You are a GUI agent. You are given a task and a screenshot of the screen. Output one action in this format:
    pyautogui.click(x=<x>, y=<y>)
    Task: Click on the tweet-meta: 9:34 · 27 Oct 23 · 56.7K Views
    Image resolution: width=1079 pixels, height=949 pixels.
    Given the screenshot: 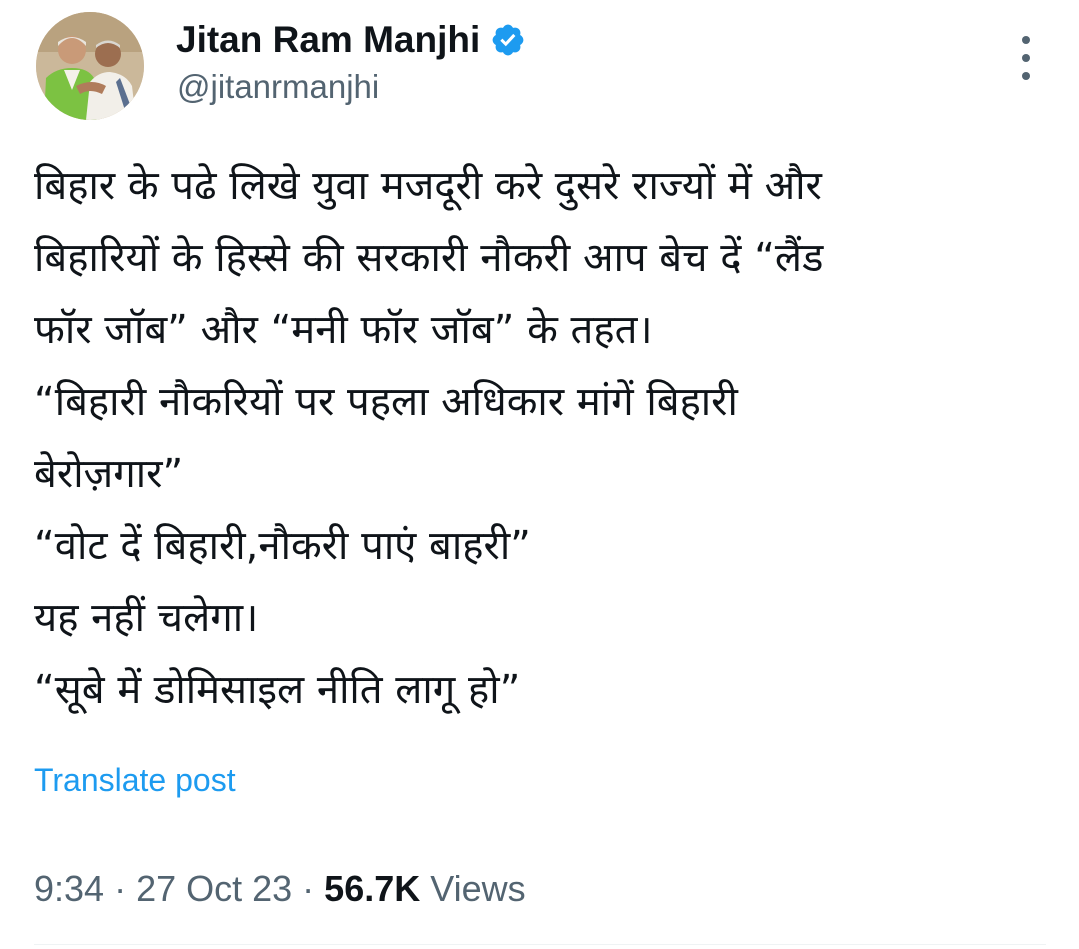 What is the action you would take?
    pyautogui.click(x=280, y=889)
    